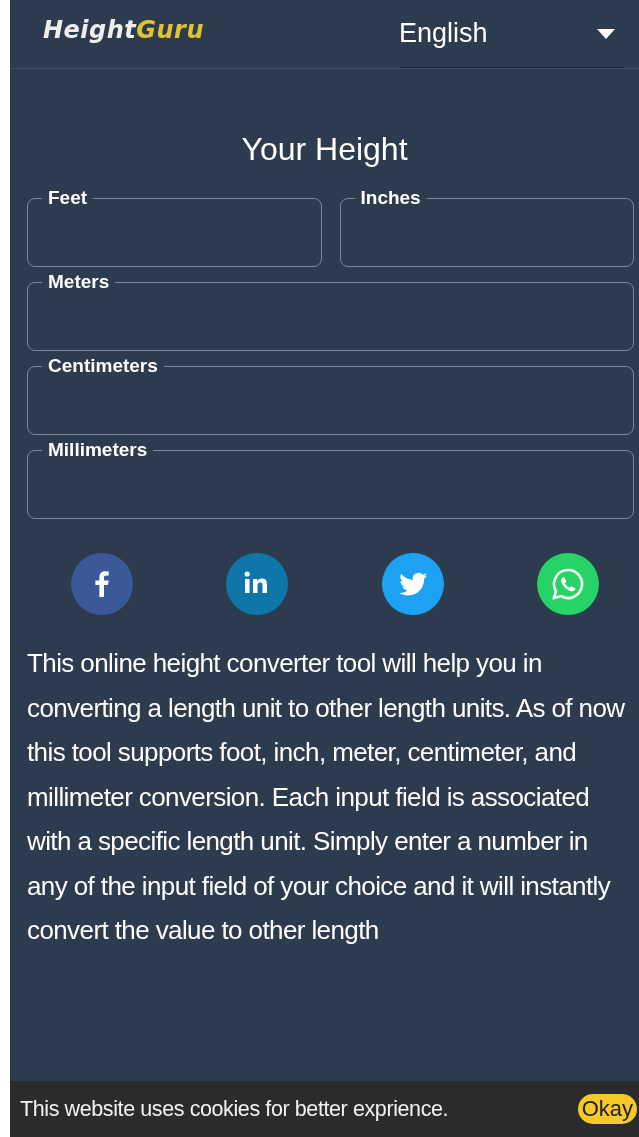 This screenshot has height=1137, width=639. Describe the element at coordinates (234, 1109) in the screenshot. I see `cookie-message: This website uses cookies for better exprience.` at that location.